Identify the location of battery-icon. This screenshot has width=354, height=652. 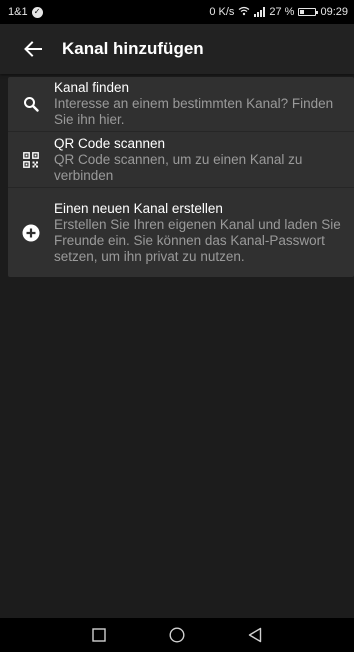
(308, 12).